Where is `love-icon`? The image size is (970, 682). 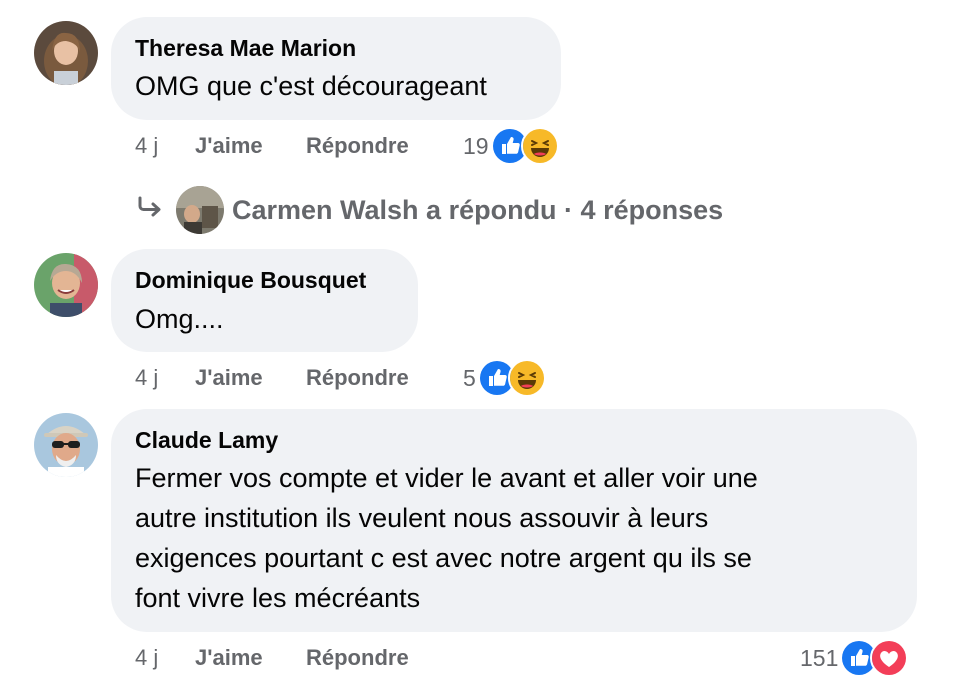
love-icon is located at coordinates (889, 658).